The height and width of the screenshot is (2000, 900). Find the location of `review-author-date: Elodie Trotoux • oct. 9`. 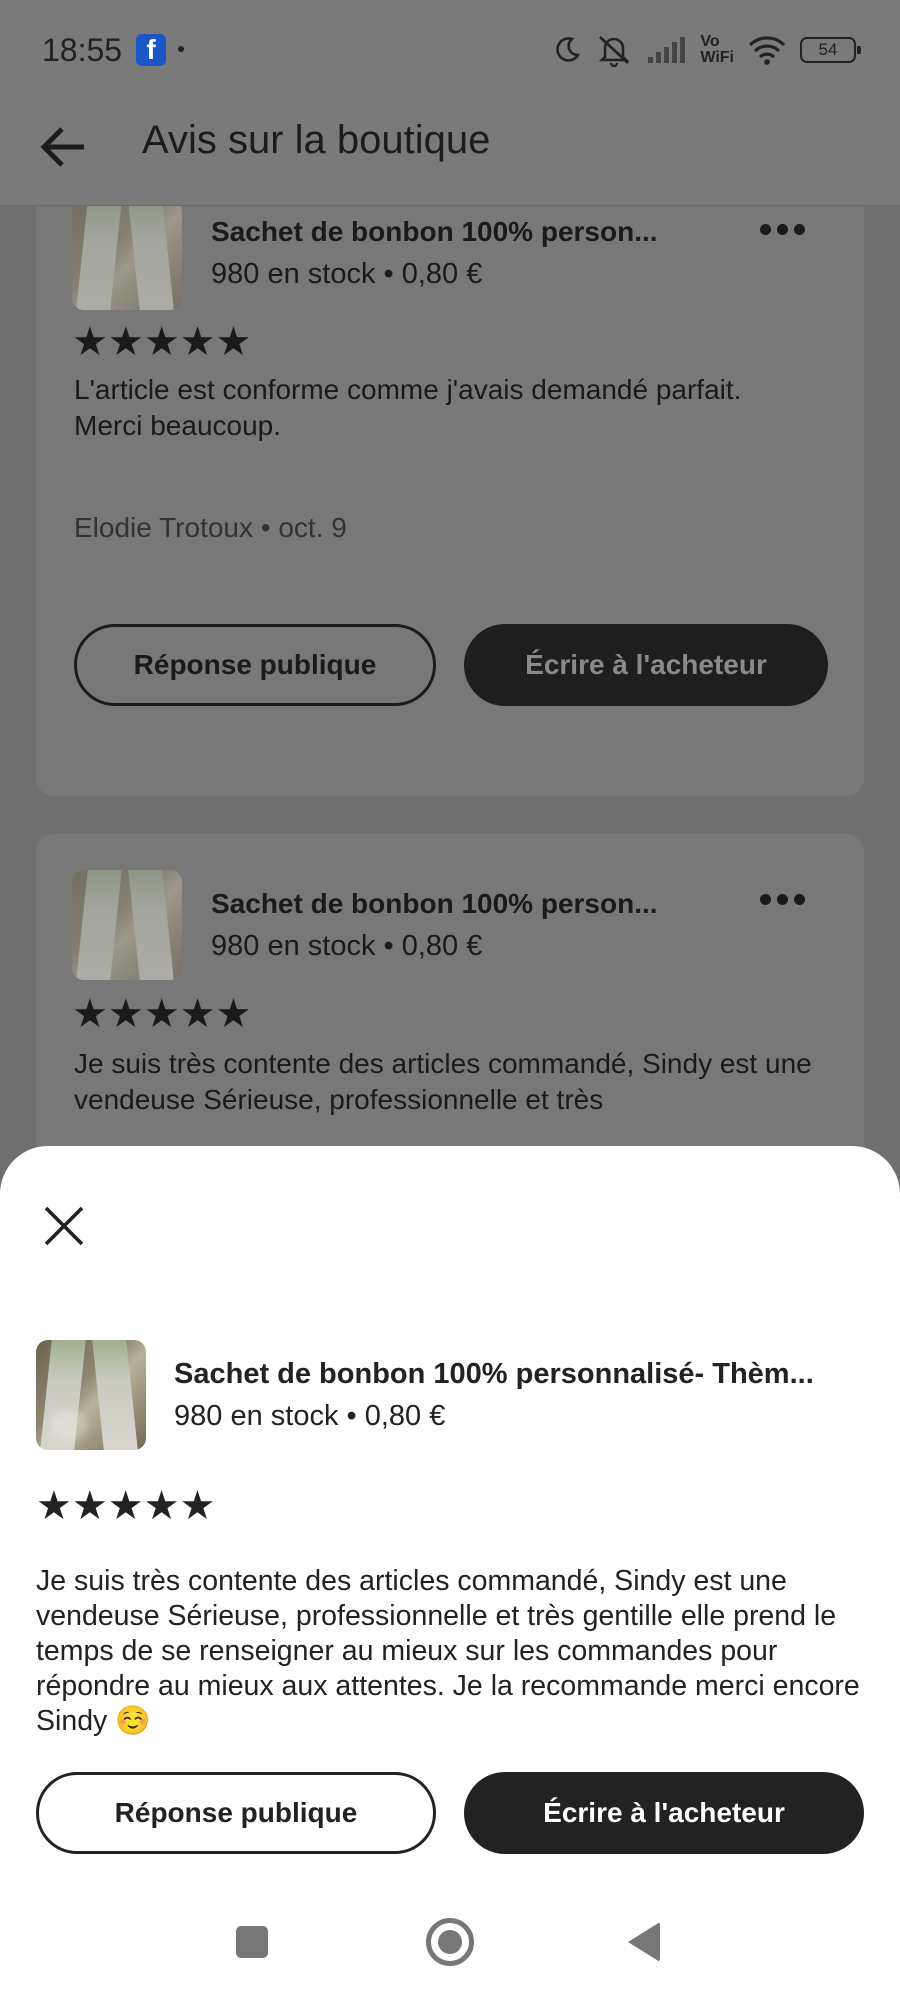

review-author-date: Elodie Trotoux • oct. 9 is located at coordinates (210, 527).